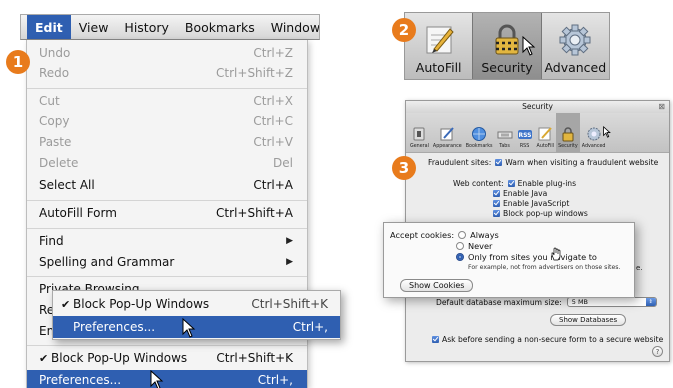 This screenshot has width=673, height=388. What do you see at coordinates (611, 302) in the screenshot?
I see `database-size-select: 5 MB ⇕` at bounding box center [611, 302].